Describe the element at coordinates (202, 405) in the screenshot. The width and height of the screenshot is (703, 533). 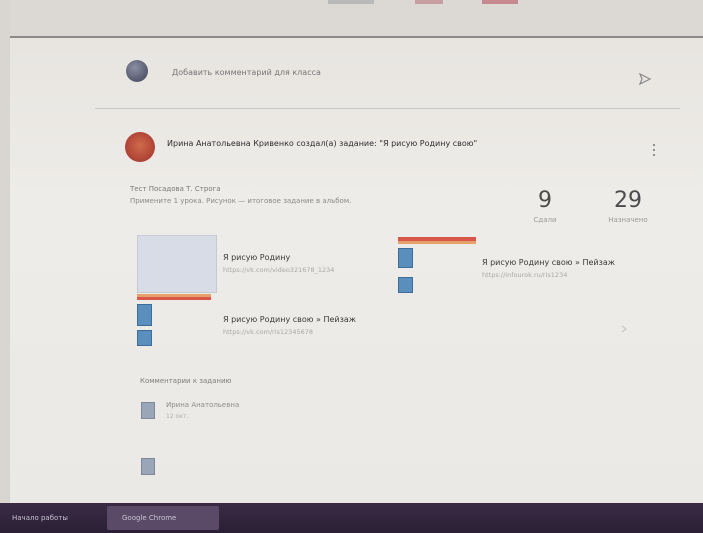
I see `student-name: Ирина Анатольевна` at that location.